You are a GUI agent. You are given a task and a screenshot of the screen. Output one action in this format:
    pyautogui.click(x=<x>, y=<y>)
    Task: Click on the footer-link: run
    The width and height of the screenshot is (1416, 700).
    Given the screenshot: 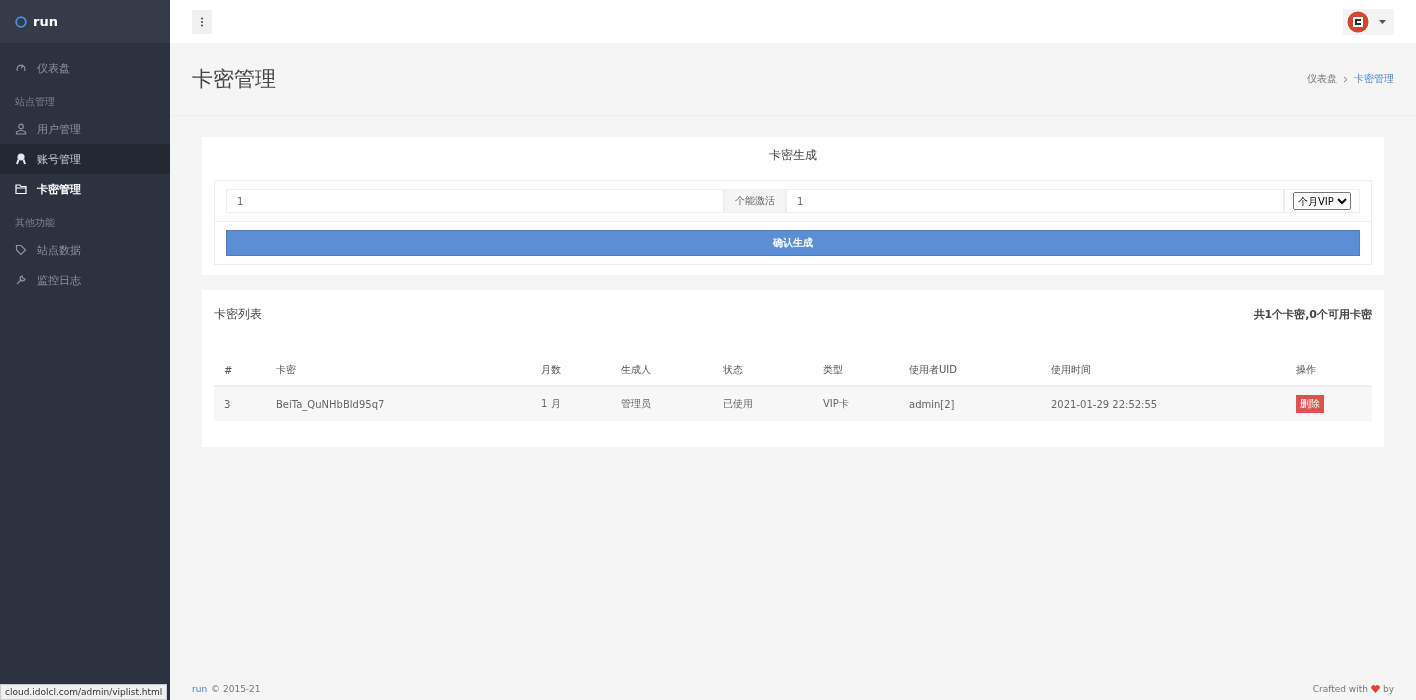 What is the action you would take?
    pyautogui.click(x=200, y=689)
    